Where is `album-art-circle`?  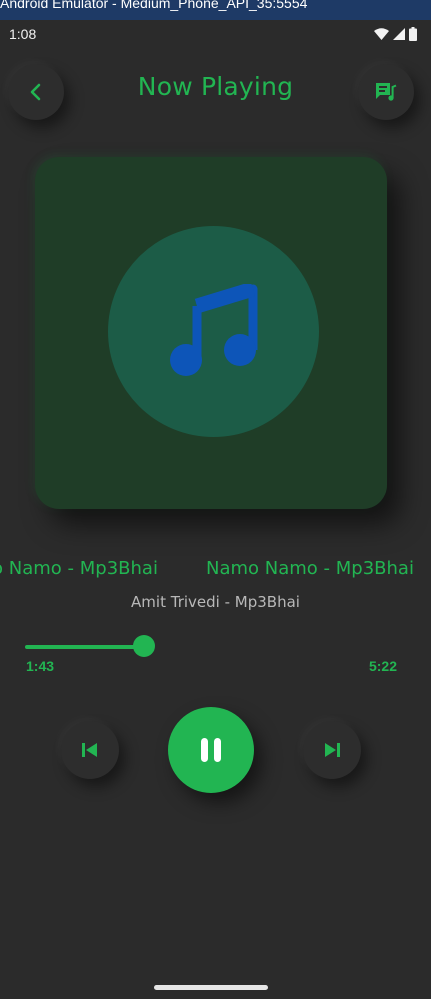
album-art-circle is located at coordinates (213, 331).